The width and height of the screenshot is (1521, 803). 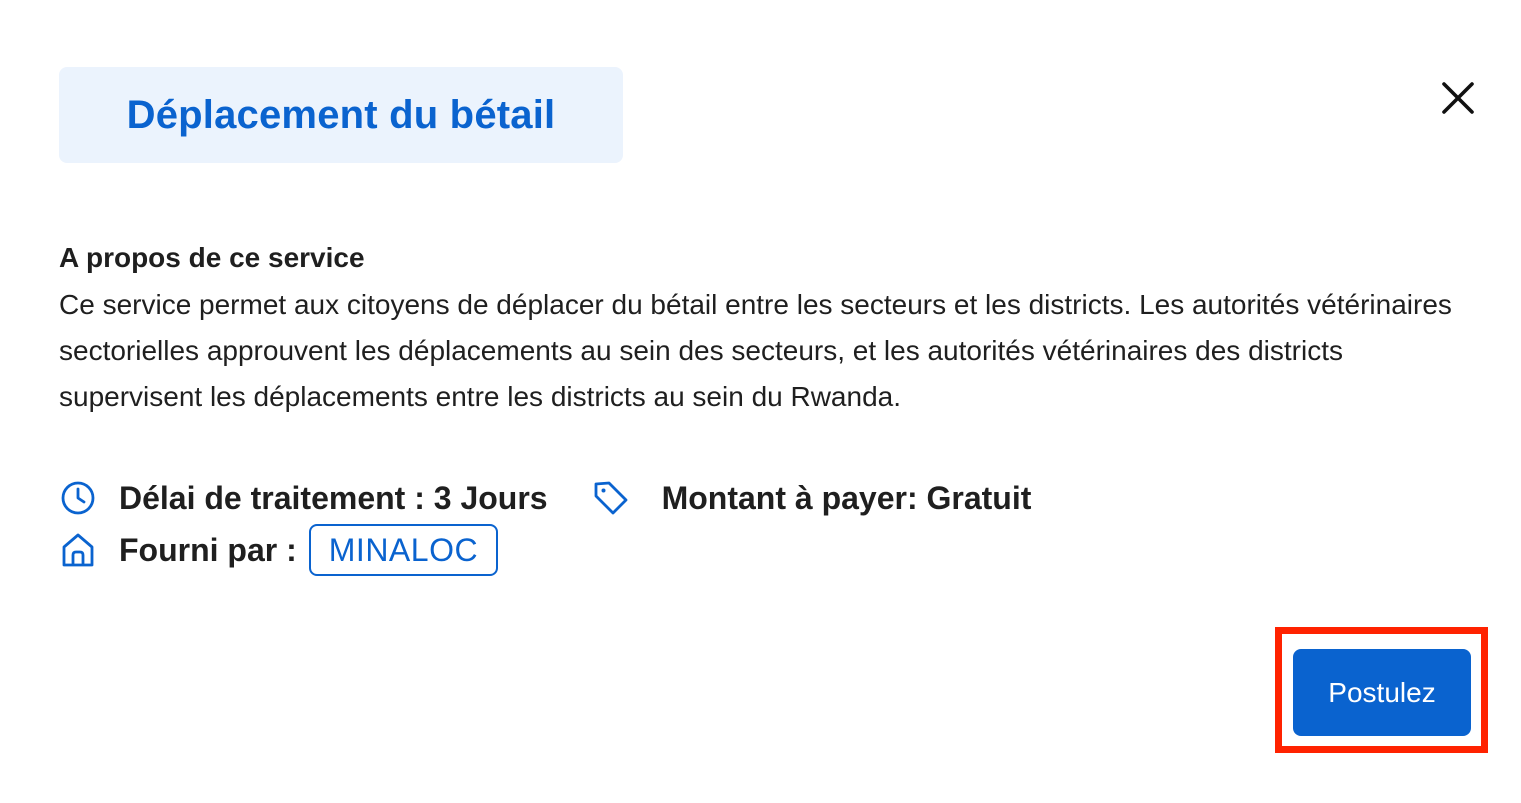 What do you see at coordinates (611, 498) in the screenshot?
I see `tag-icon` at bounding box center [611, 498].